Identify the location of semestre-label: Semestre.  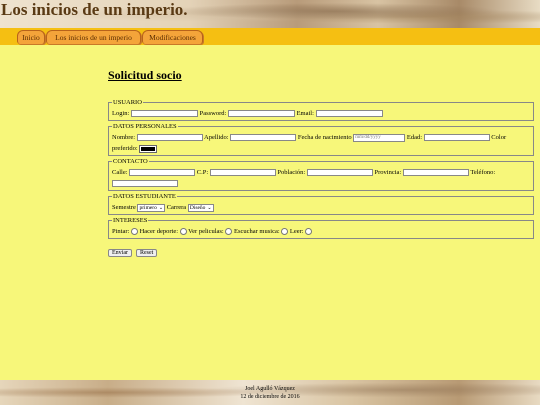
(124, 207).